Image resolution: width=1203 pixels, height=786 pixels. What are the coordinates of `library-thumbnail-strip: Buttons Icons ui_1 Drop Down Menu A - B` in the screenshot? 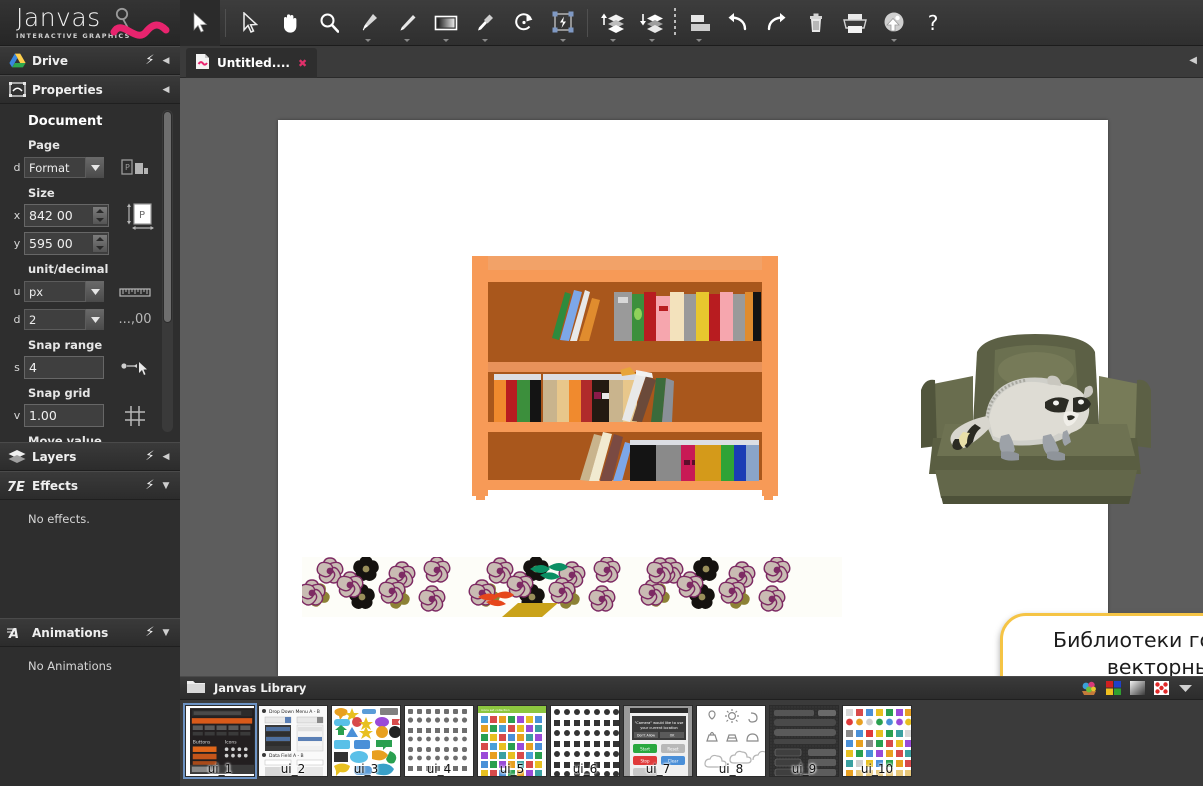 It's located at (691, 743).